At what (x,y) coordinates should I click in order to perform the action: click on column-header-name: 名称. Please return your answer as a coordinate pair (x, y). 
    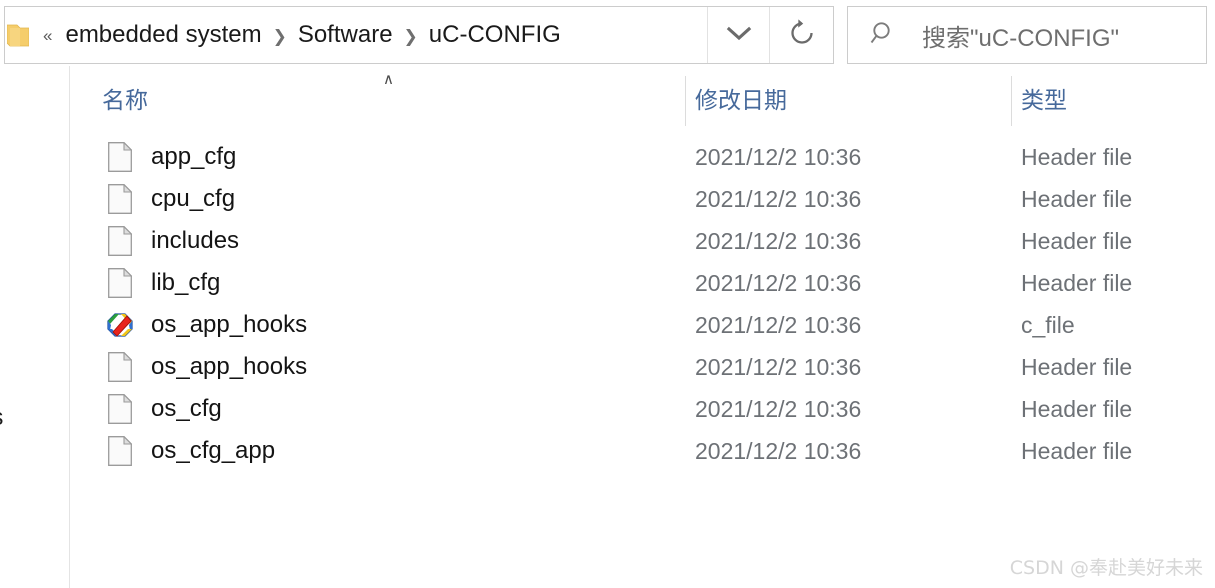
    Looking at the image, I should click on (393, 98).